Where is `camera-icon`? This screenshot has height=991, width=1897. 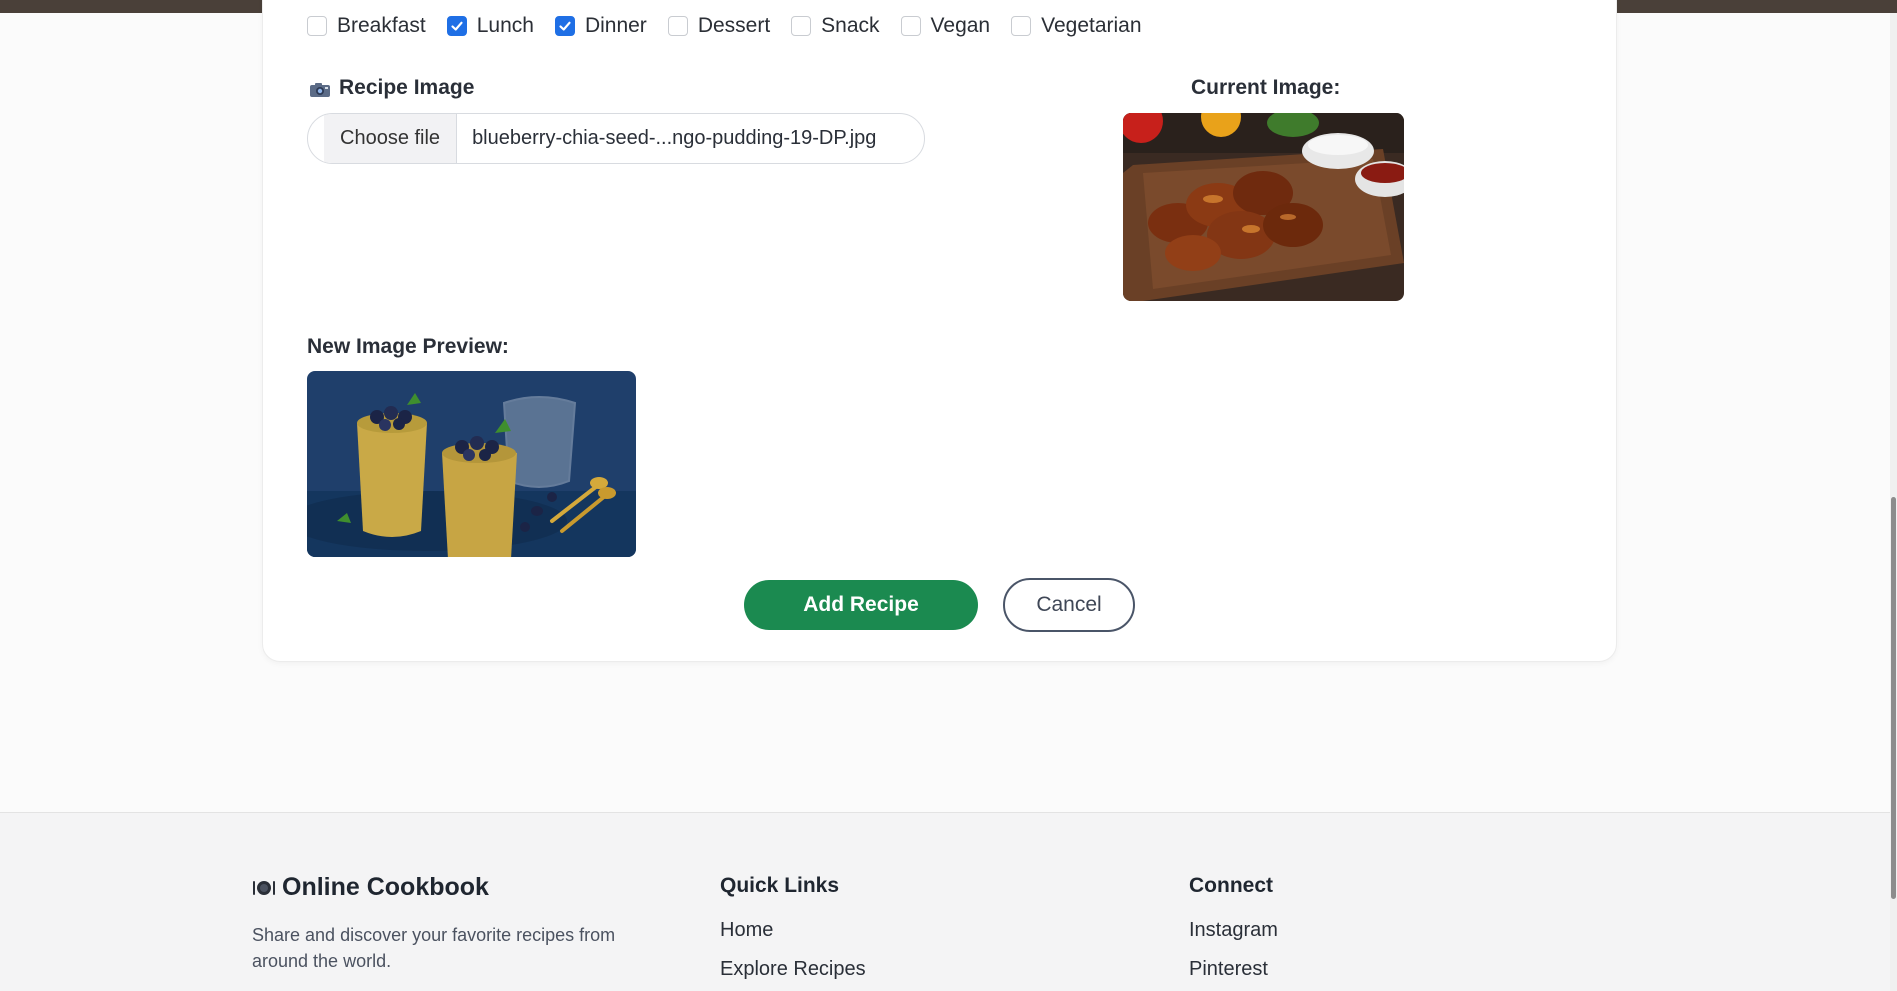
camera-icon is located at coordinates (320, 90).